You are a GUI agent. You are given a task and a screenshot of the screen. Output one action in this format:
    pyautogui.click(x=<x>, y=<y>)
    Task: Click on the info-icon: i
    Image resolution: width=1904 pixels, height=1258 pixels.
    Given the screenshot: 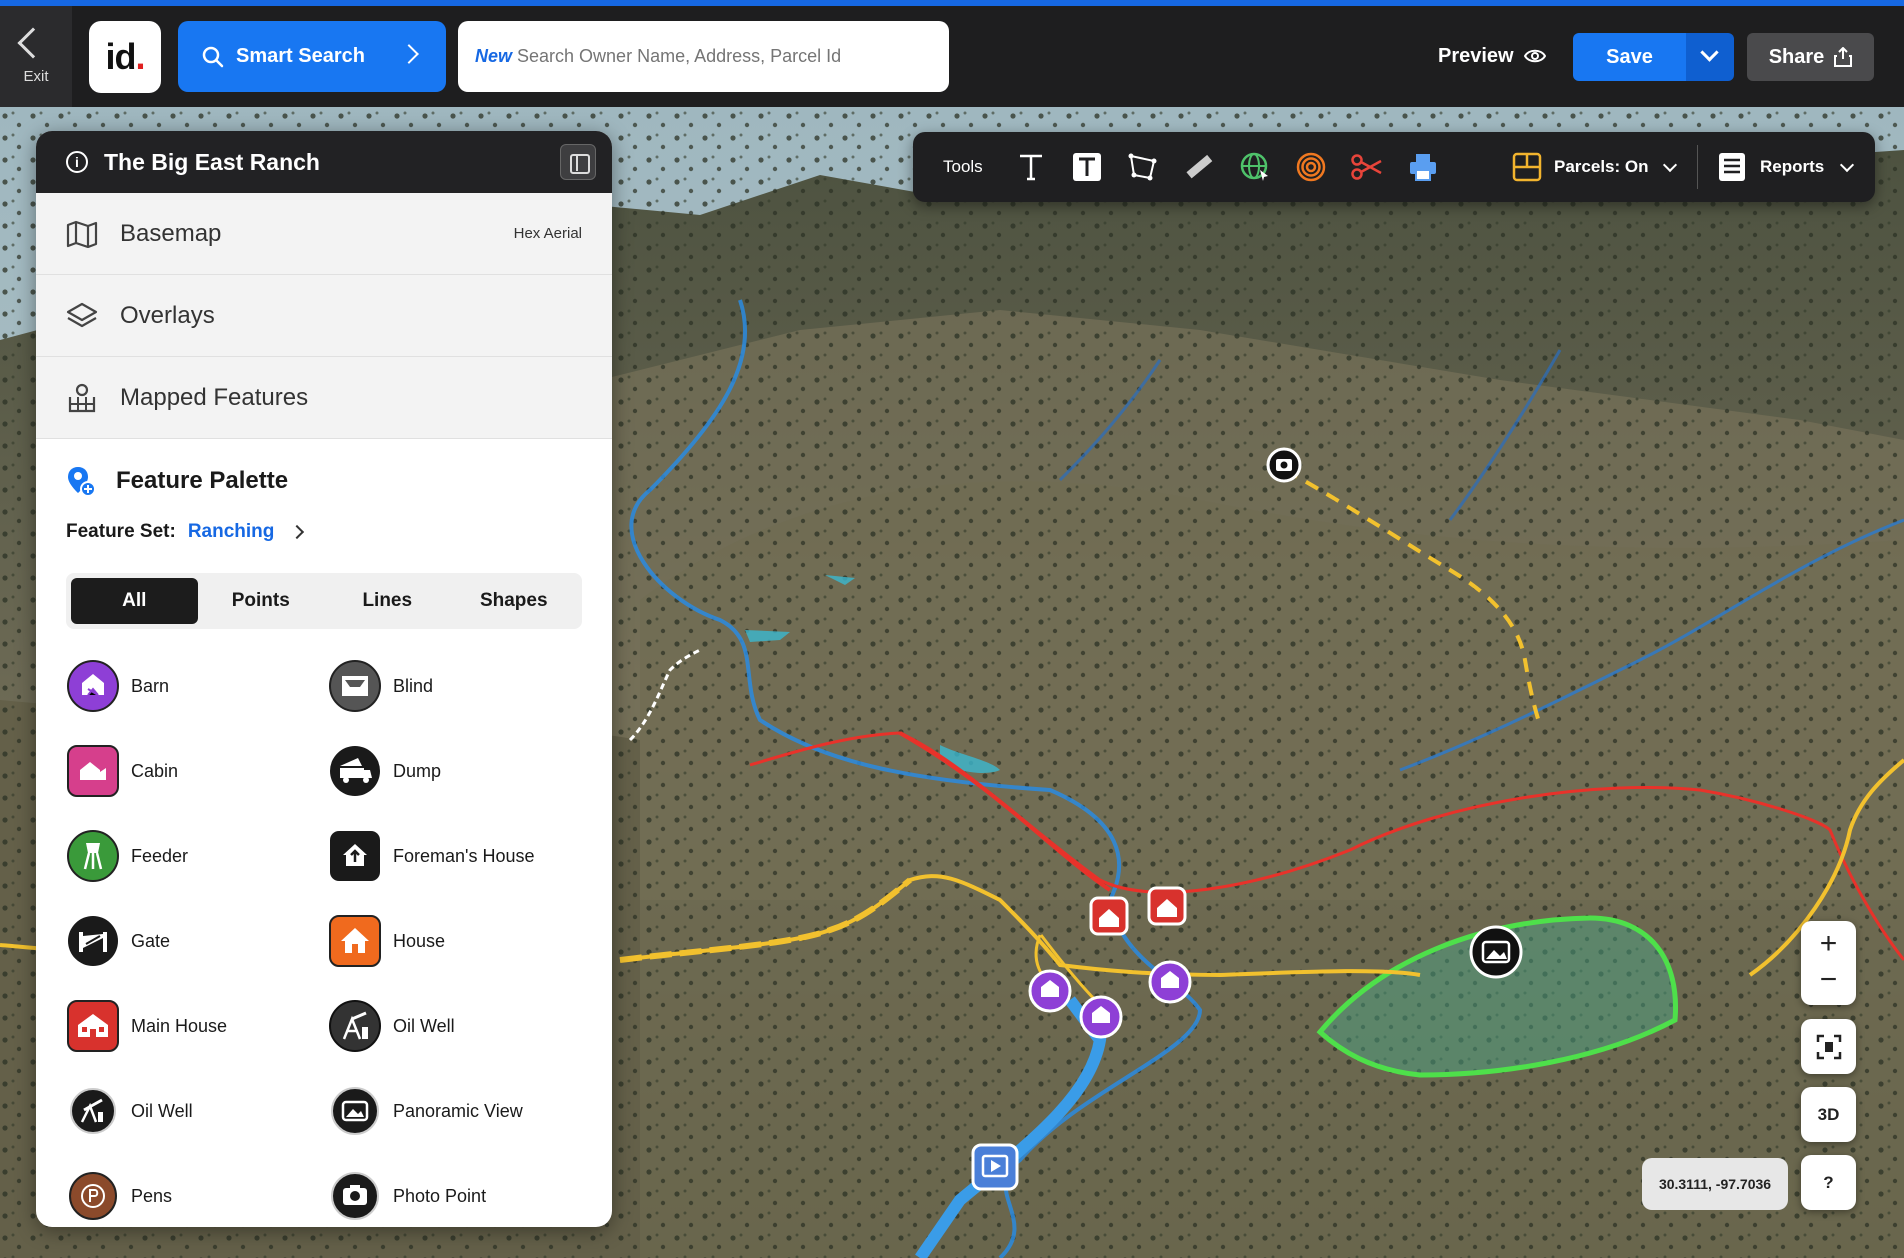 What is the action you would take?
    pyautogui.click(x=77, y=162)
    